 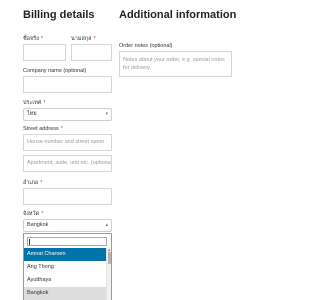 I want to click on company-name-input, so click(x=67, y=84).